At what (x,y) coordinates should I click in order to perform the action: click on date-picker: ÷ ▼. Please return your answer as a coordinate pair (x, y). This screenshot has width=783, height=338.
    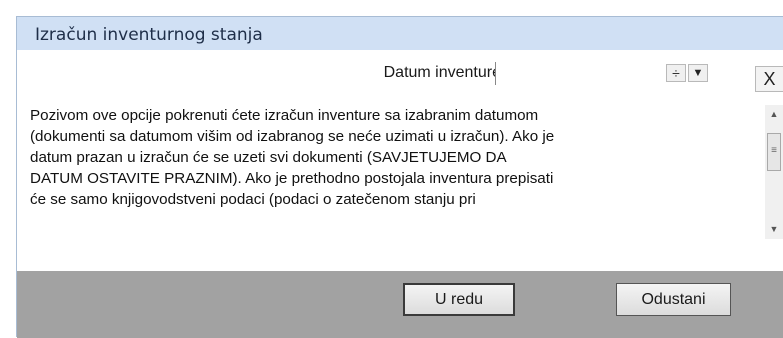
    Looking at the image, I should click on (622, 73).